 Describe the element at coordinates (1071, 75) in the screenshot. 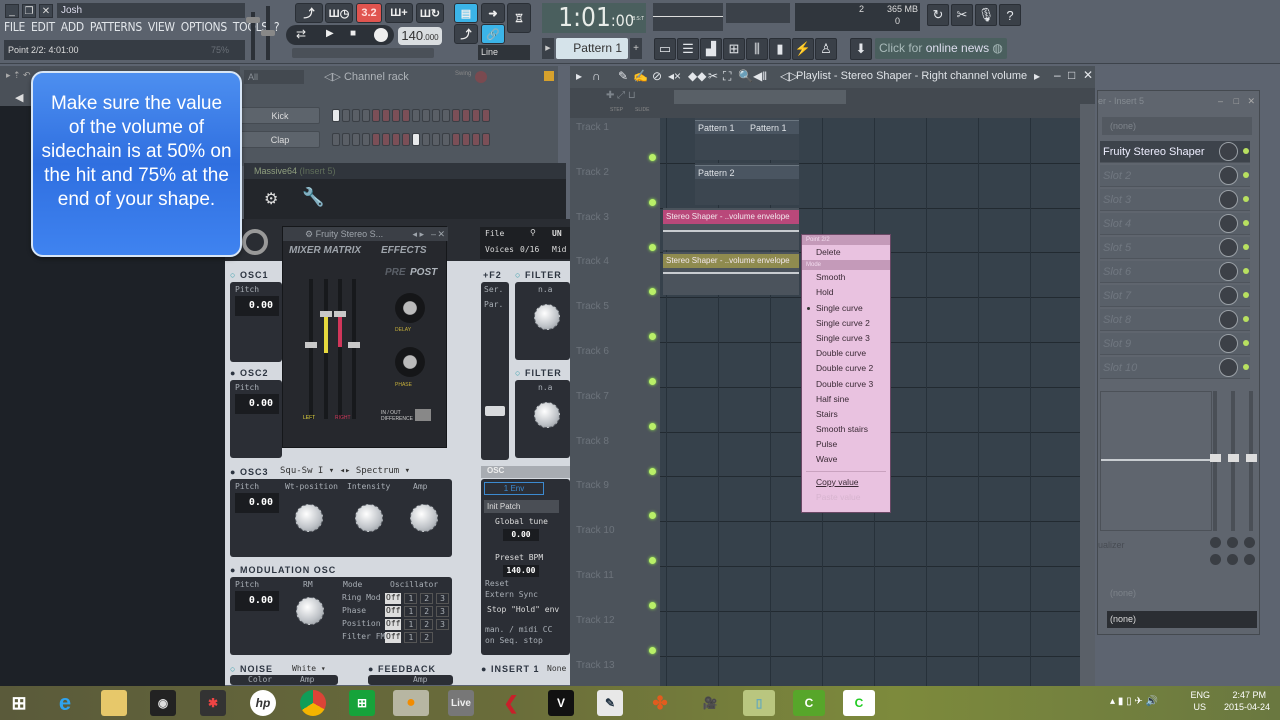

I see `playlist-maximize-button: □` at that location.